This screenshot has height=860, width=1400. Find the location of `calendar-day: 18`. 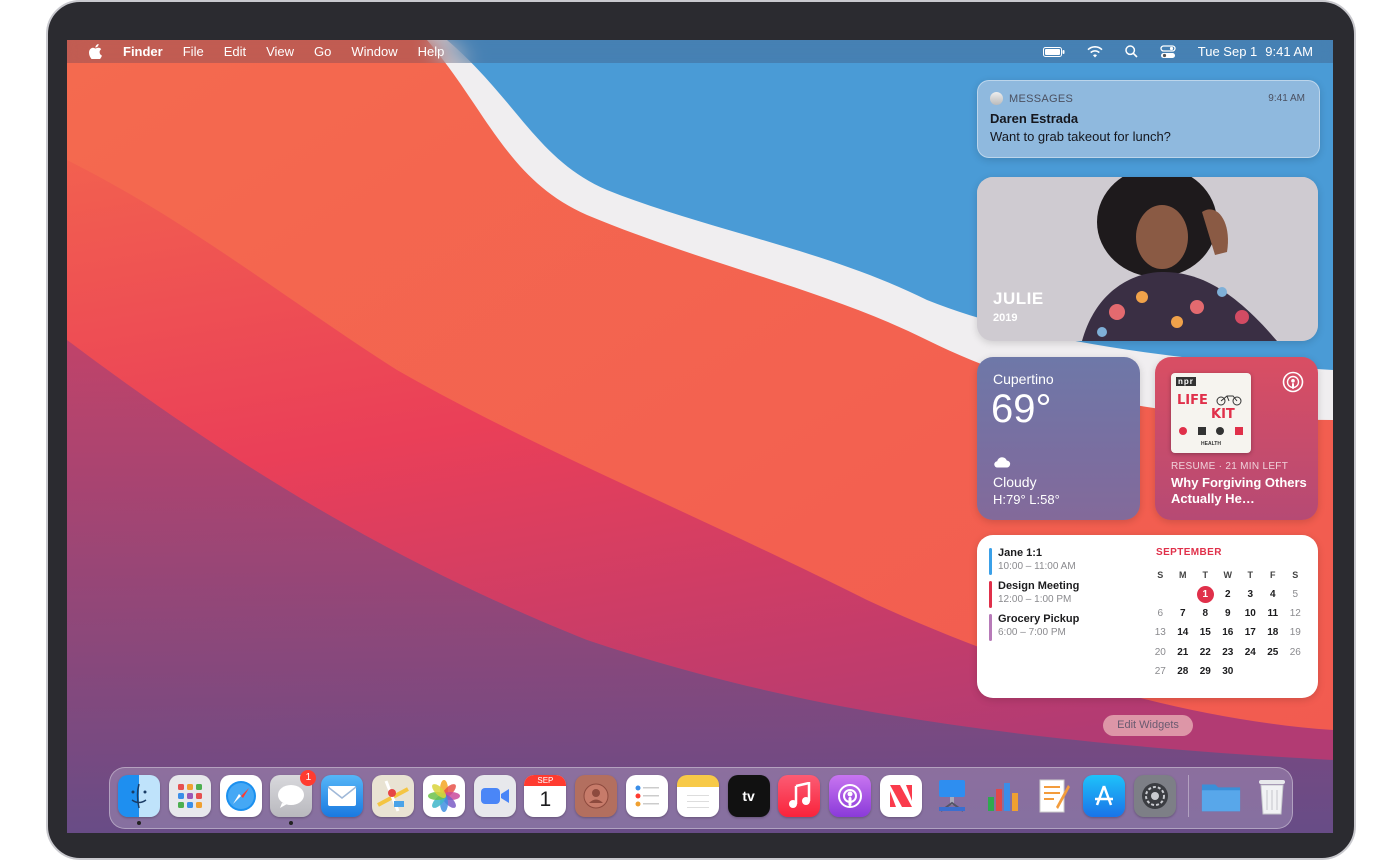

calendar-day: 18 is located at coordinates (1273, 632).